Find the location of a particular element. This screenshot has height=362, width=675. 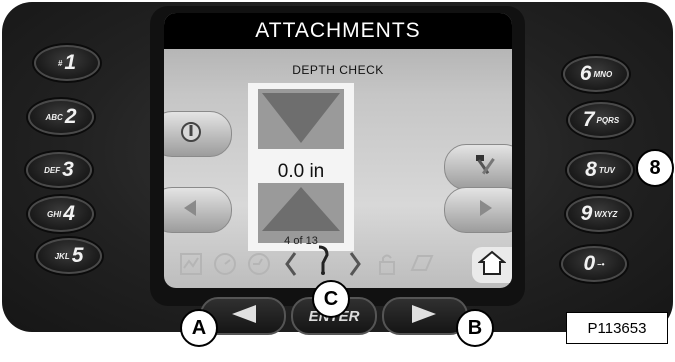

home-icon is located at coordinates (492, 265).